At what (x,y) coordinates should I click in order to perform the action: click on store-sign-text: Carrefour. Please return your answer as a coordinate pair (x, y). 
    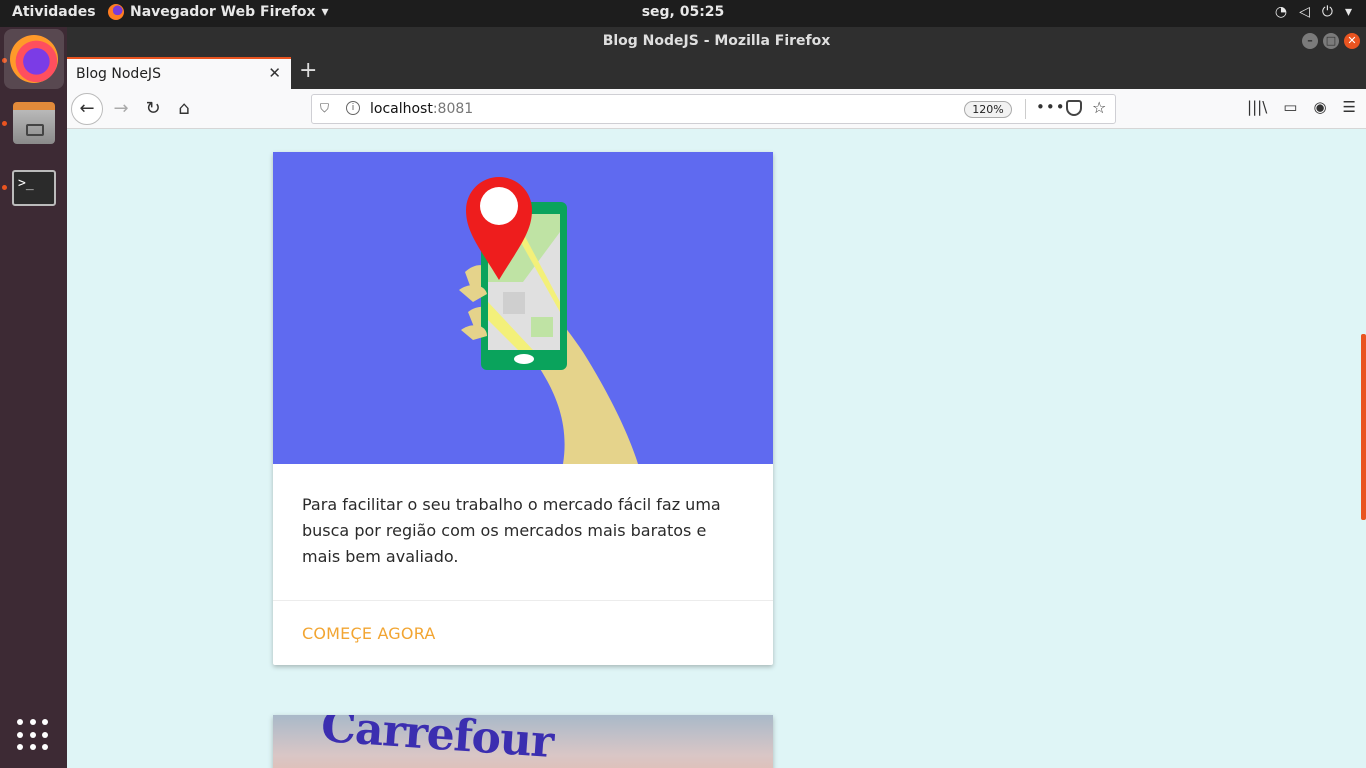
    Looking at the image, I should click on (437, 741).